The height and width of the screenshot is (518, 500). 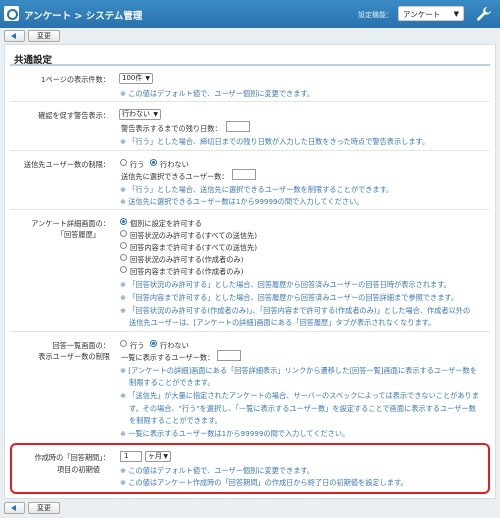 I want to click on detail-option-label-1: 回答状況のみ許可する(すべての送信先), so click(x=194, y=235).